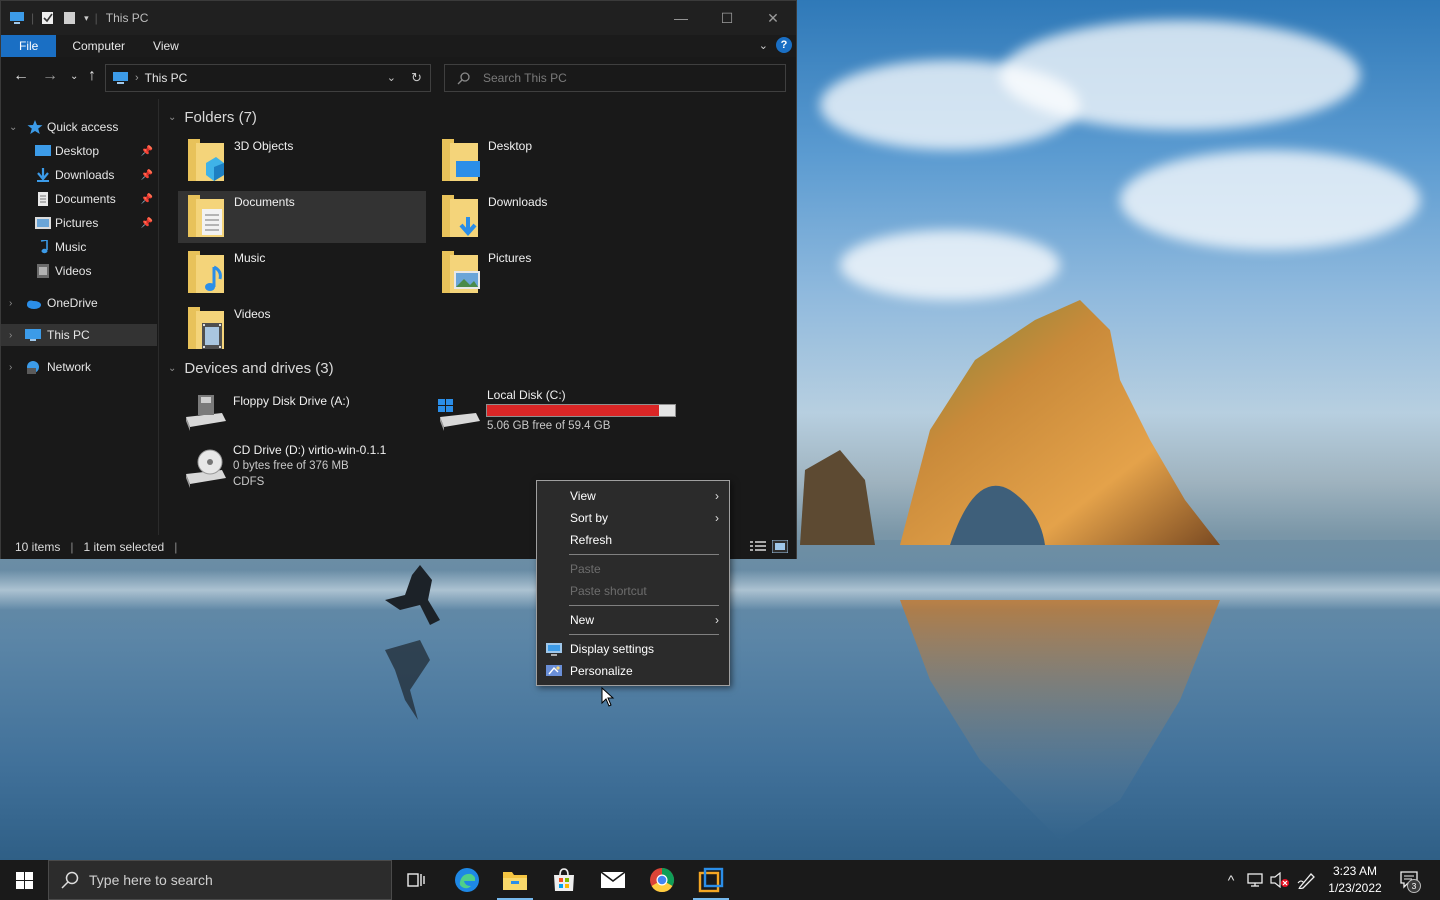 This screenshot has width=1440, height=900. What do you see at coordinates (79, 247) in the screenshot?
I see `sidebar-item-music: Music` at bounding box center [79, 247].